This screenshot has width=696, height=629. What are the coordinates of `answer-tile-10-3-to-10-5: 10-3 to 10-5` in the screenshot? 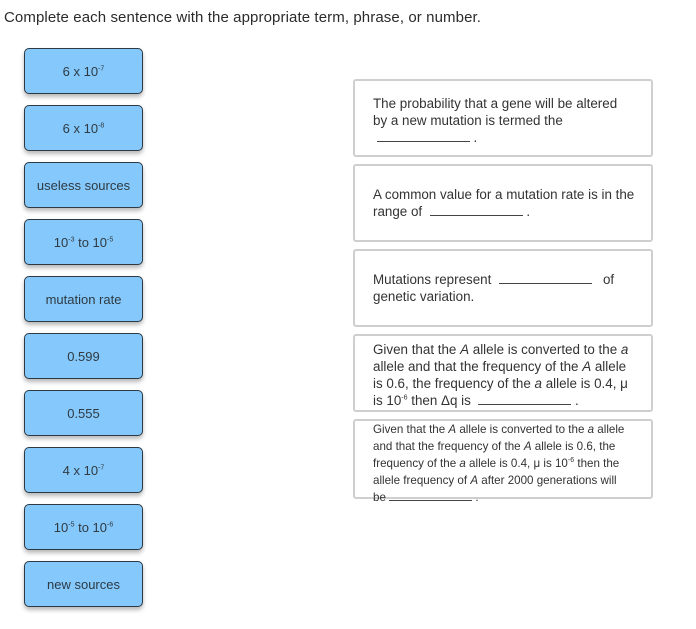 It's located at (83, 242).